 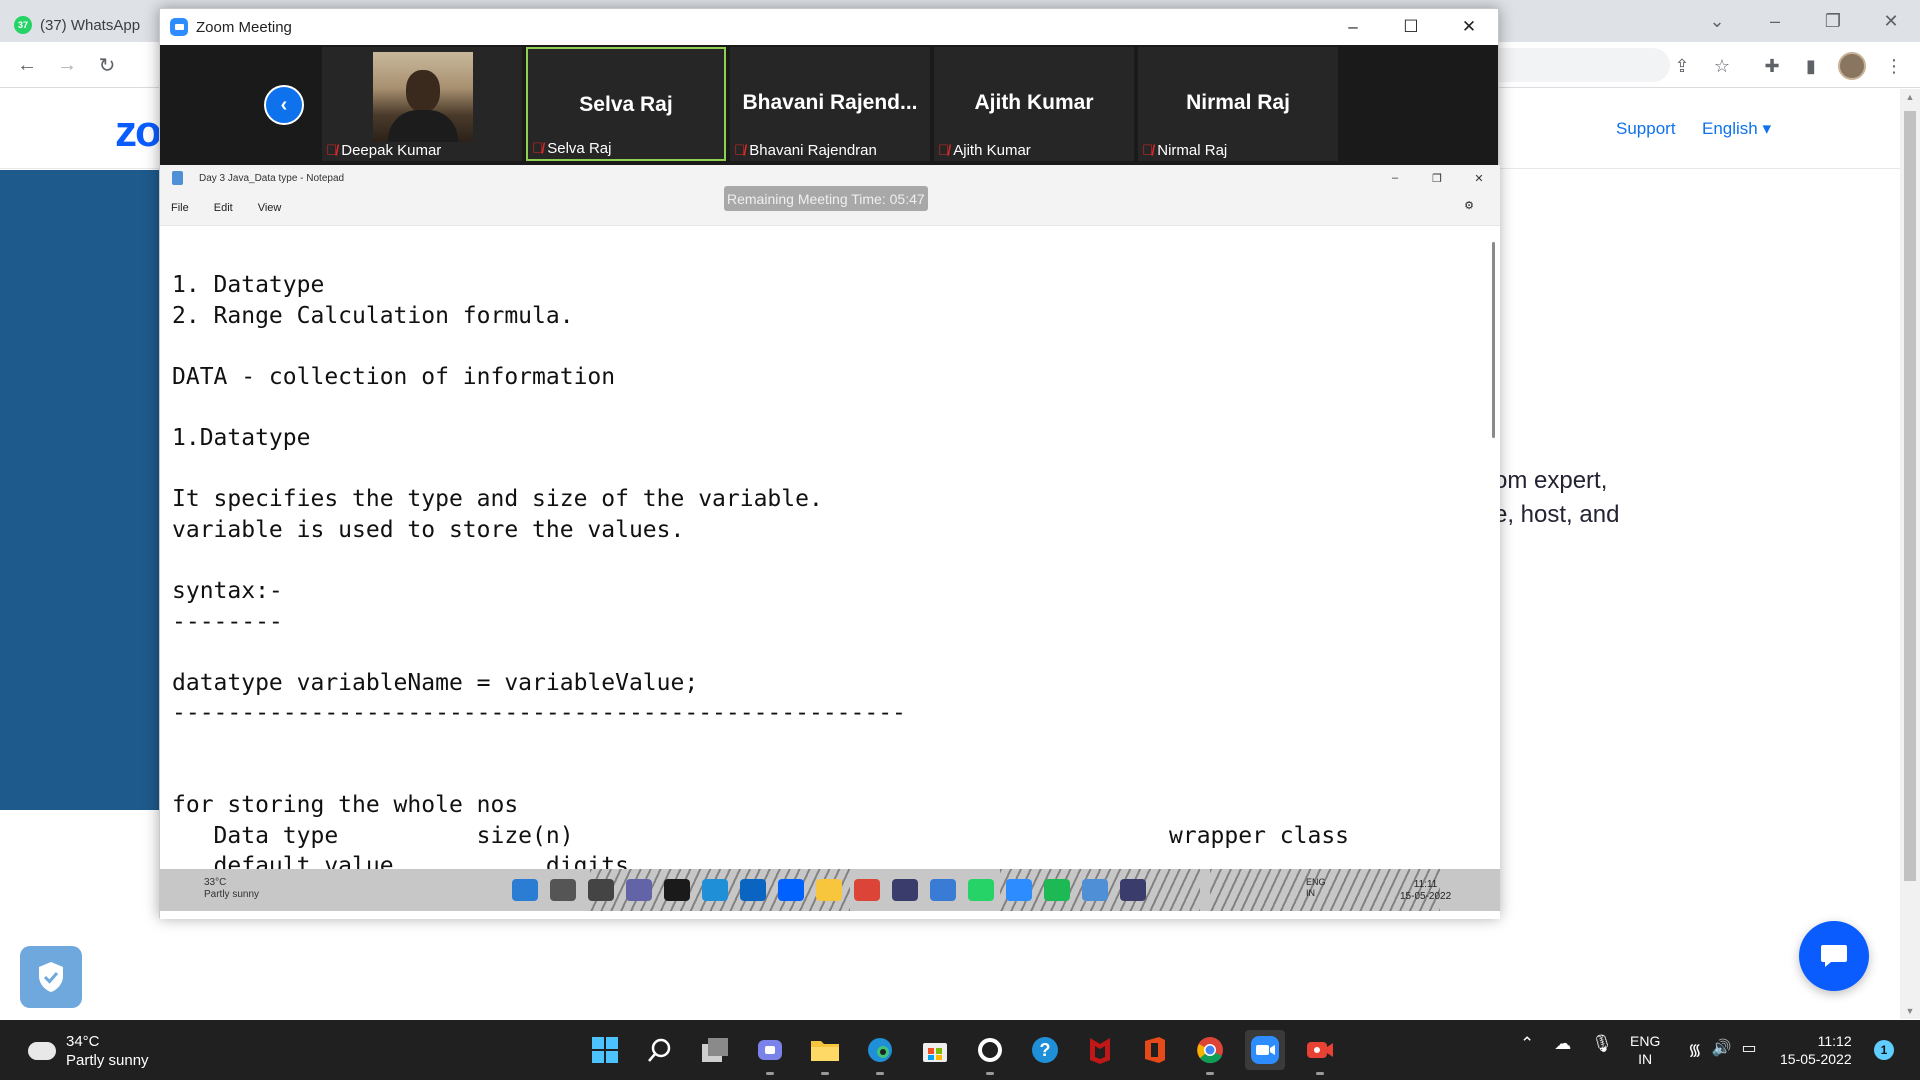 What do you see at coordinates (1100, 1050) in the screenshot?
I see `mcafee-icon` at bounding box center [1100, 1050].